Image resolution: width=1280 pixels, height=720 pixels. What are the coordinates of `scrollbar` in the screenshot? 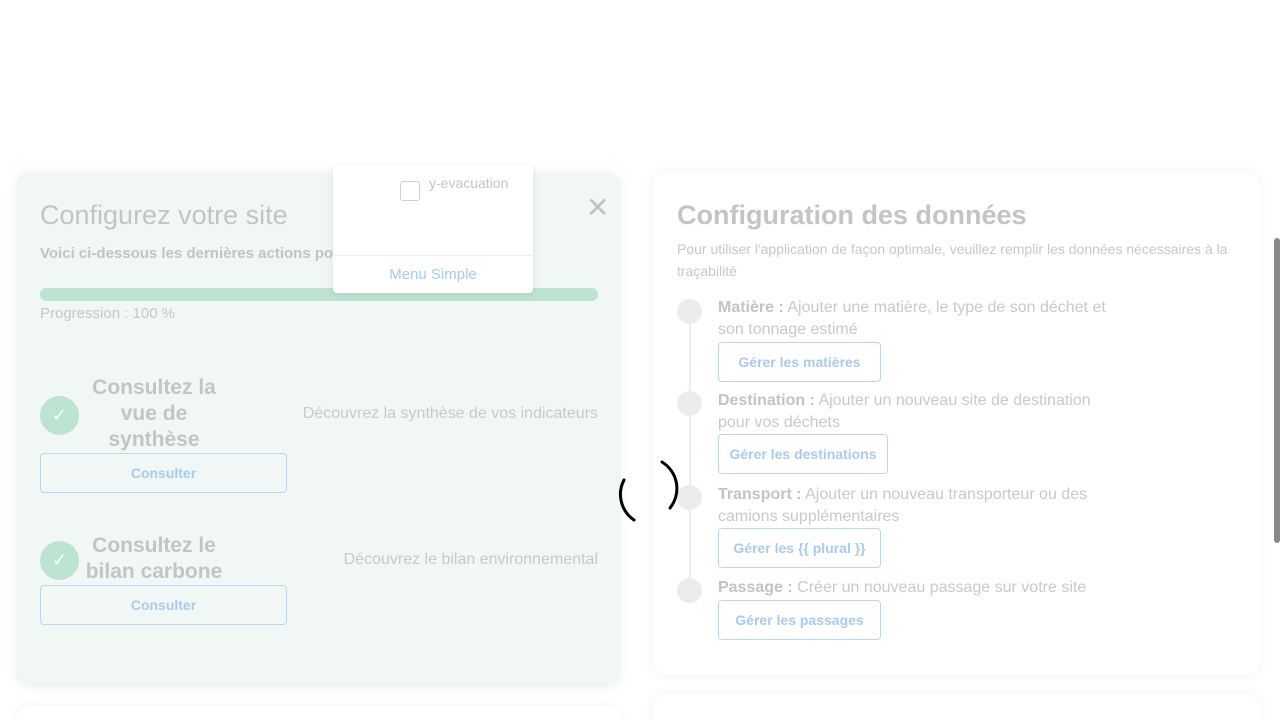 It's located at (1277, 390).